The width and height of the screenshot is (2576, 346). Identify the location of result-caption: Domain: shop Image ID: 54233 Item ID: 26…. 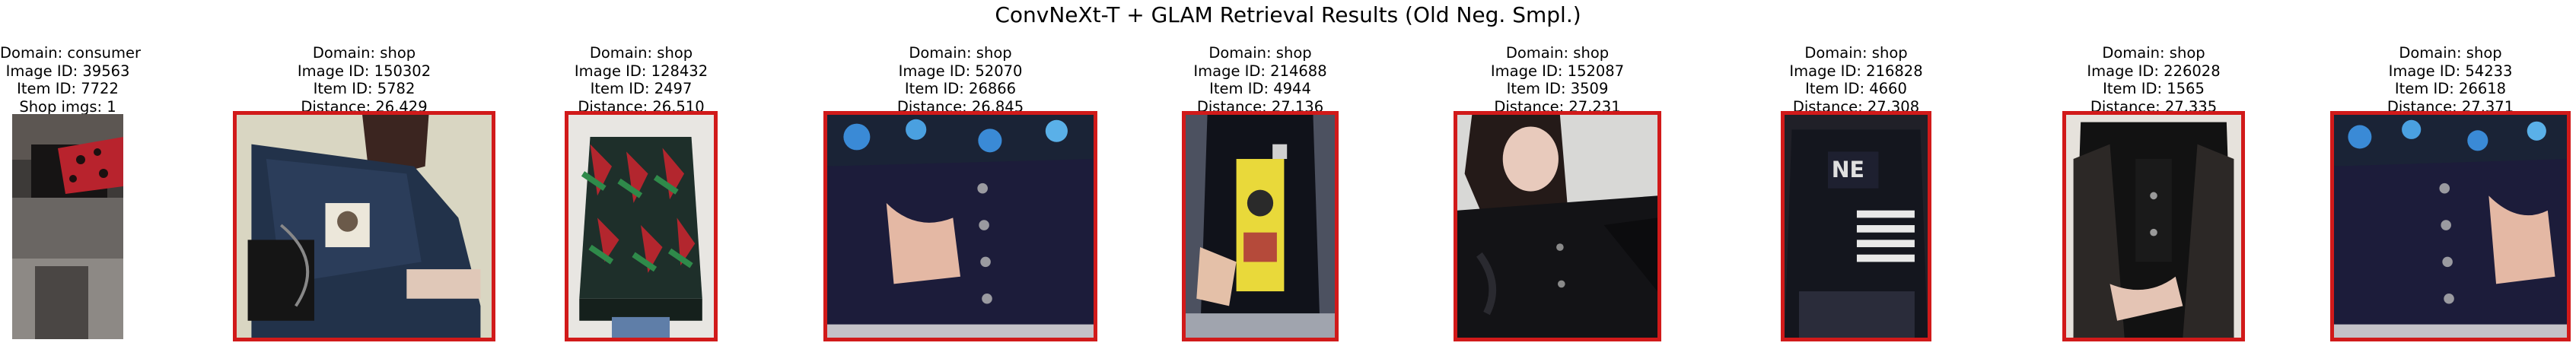
(2450, 80).